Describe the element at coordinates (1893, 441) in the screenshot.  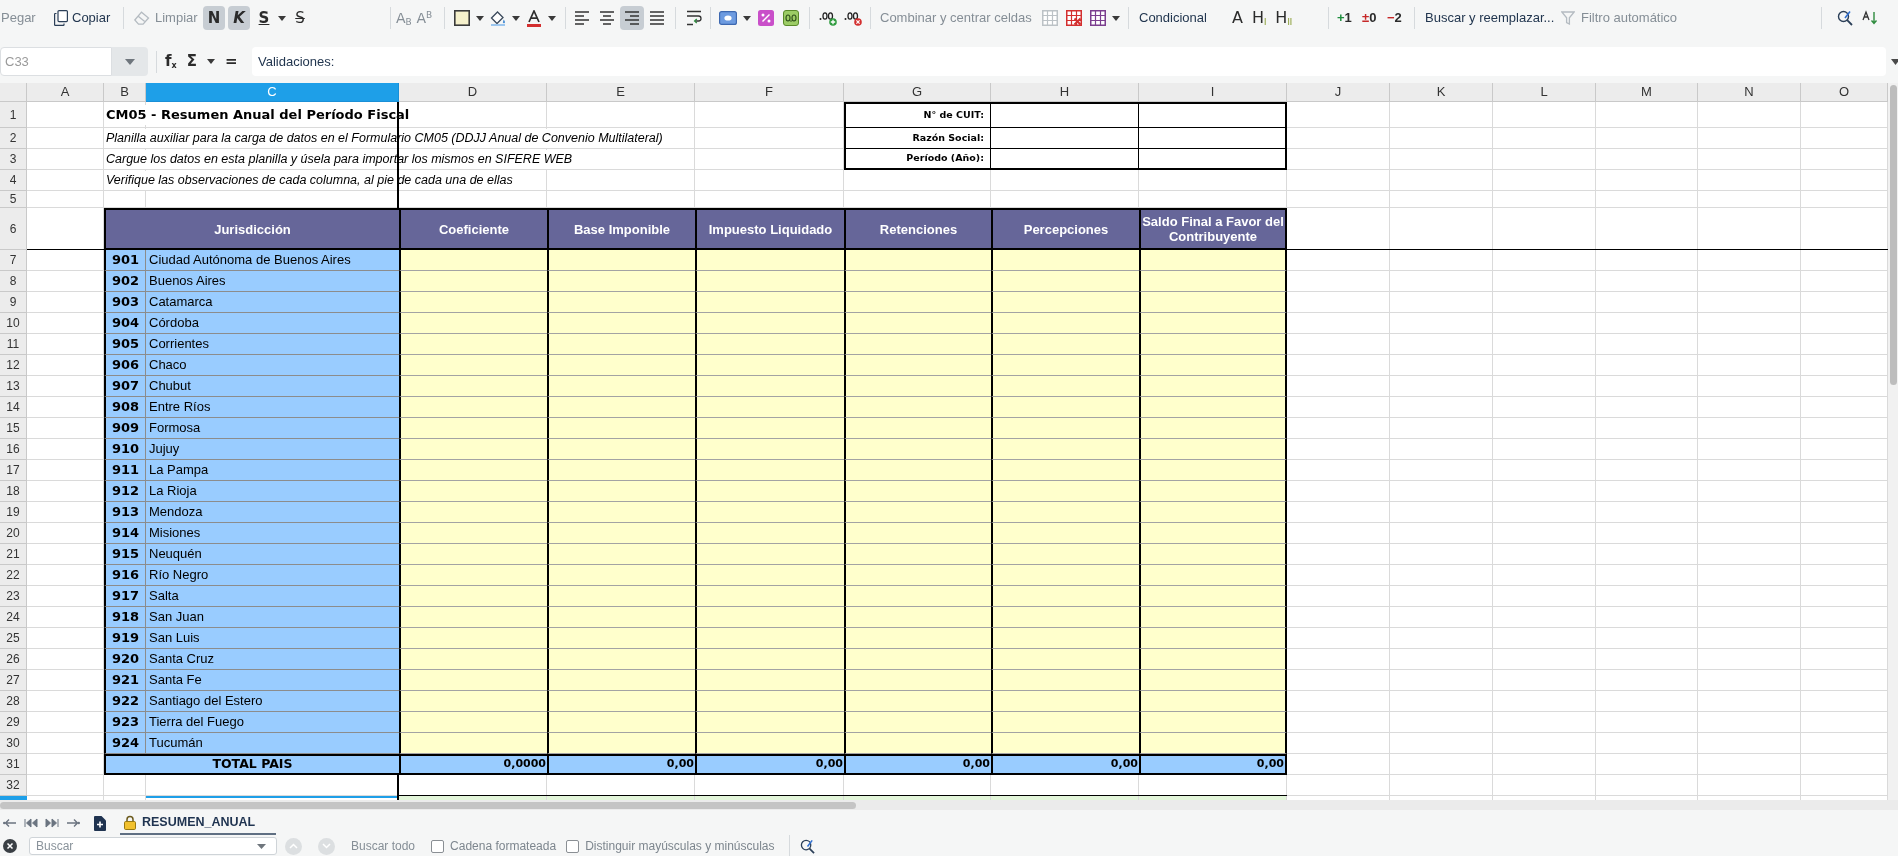
I see `vertical-scrollbar` at that location.